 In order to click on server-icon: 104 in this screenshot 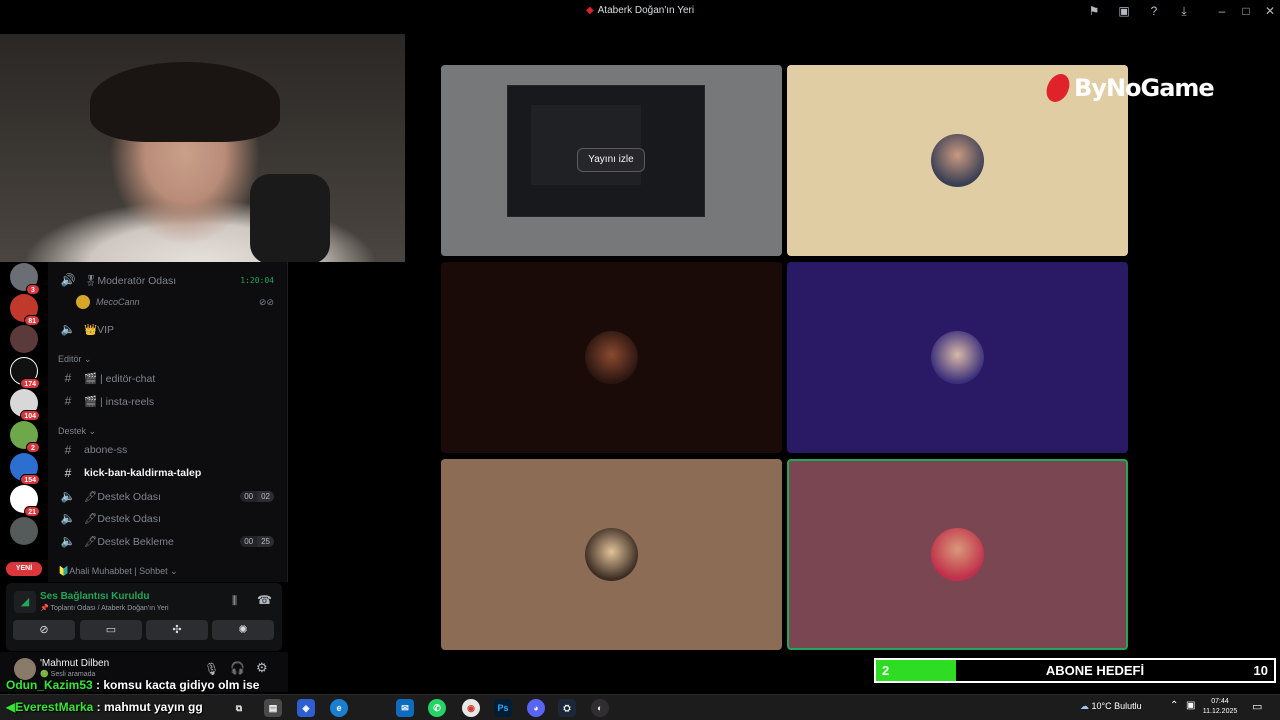, I will do `click(25, 405)`.